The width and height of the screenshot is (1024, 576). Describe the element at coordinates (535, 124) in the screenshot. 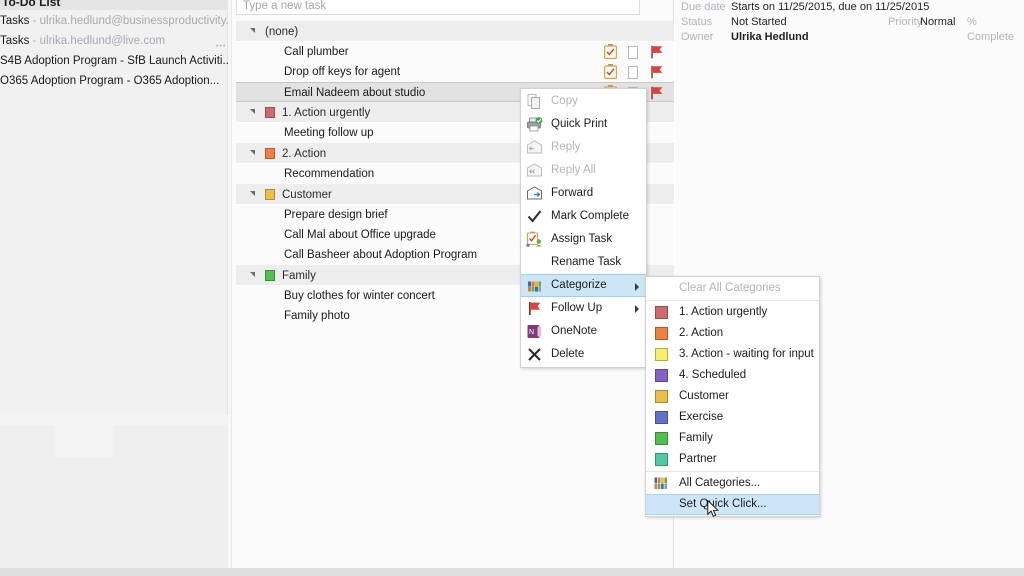

I see `quick-print-icon` at that location.